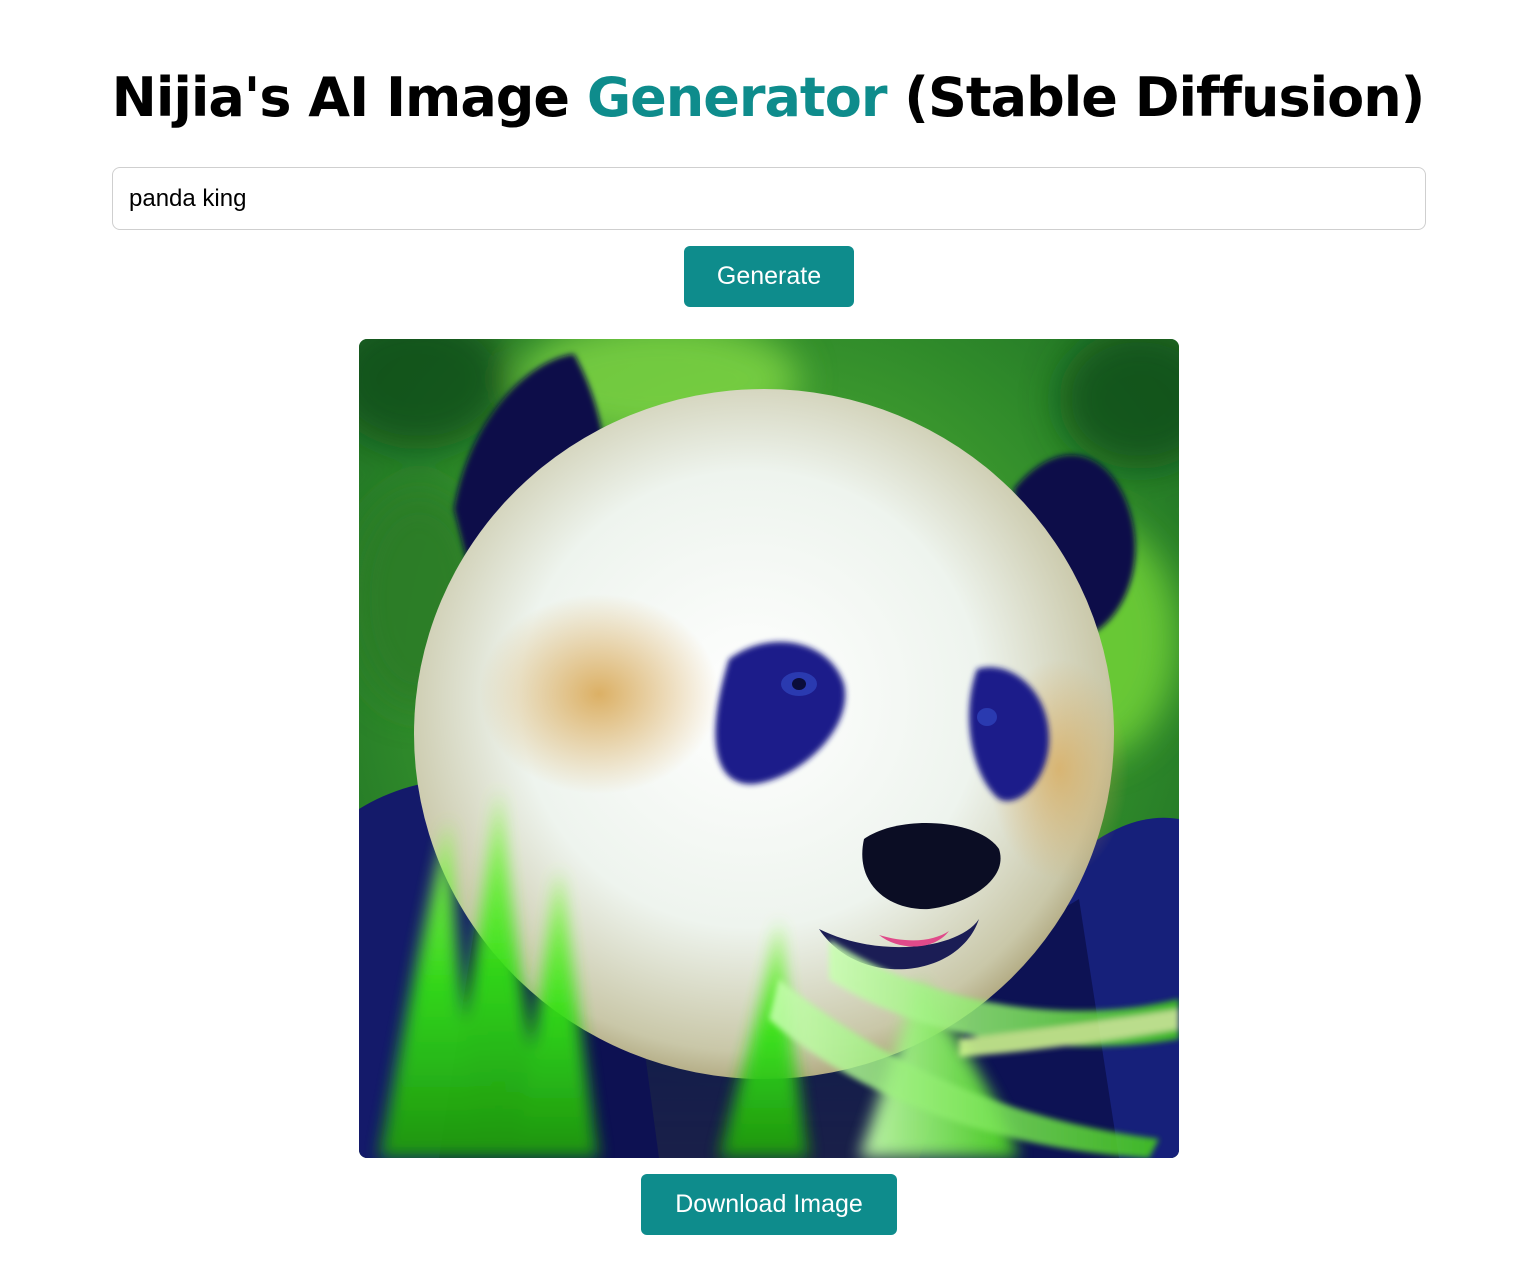 This screenshot has height=1284, width=1530. Describe the element at coordinates (349, 97) in the screenshot. I see `title-part-1: Nijia's AI Image` at that location.